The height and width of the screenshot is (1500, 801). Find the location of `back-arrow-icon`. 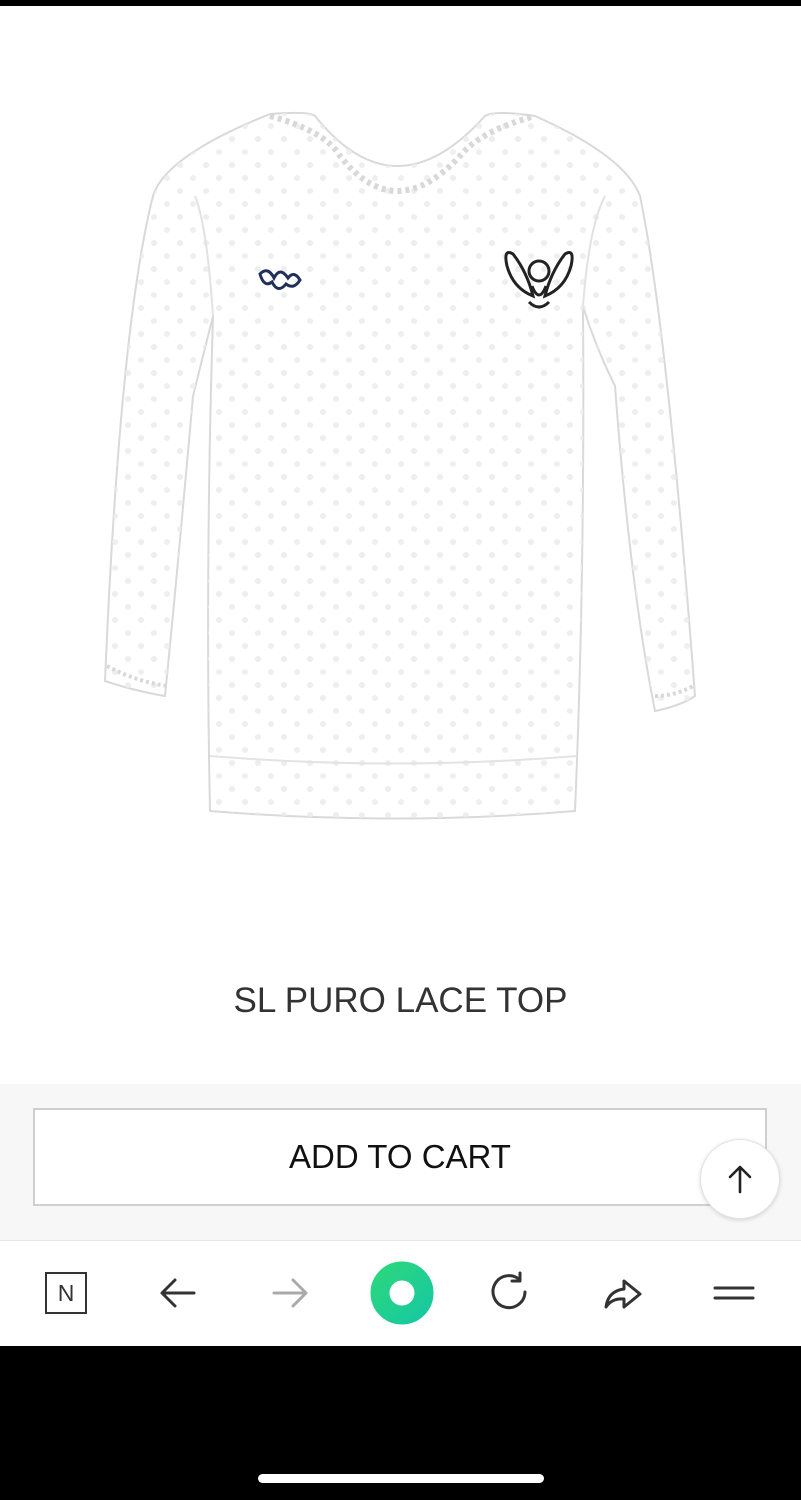

back-arrow-icon is located at coordinates (178, 1293).